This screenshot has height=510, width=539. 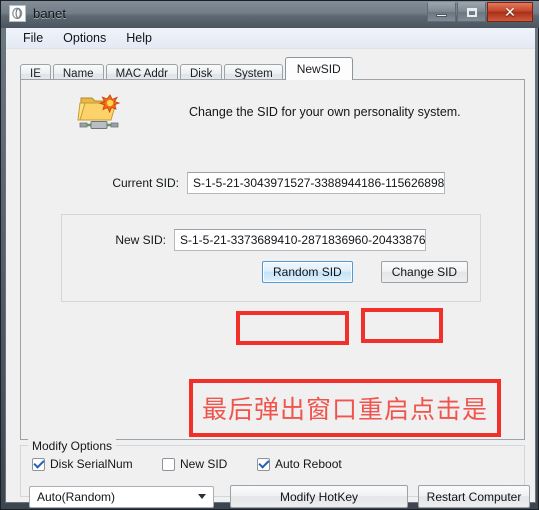 I want to click on chevron-down-icon, so click(x=202, y=496).